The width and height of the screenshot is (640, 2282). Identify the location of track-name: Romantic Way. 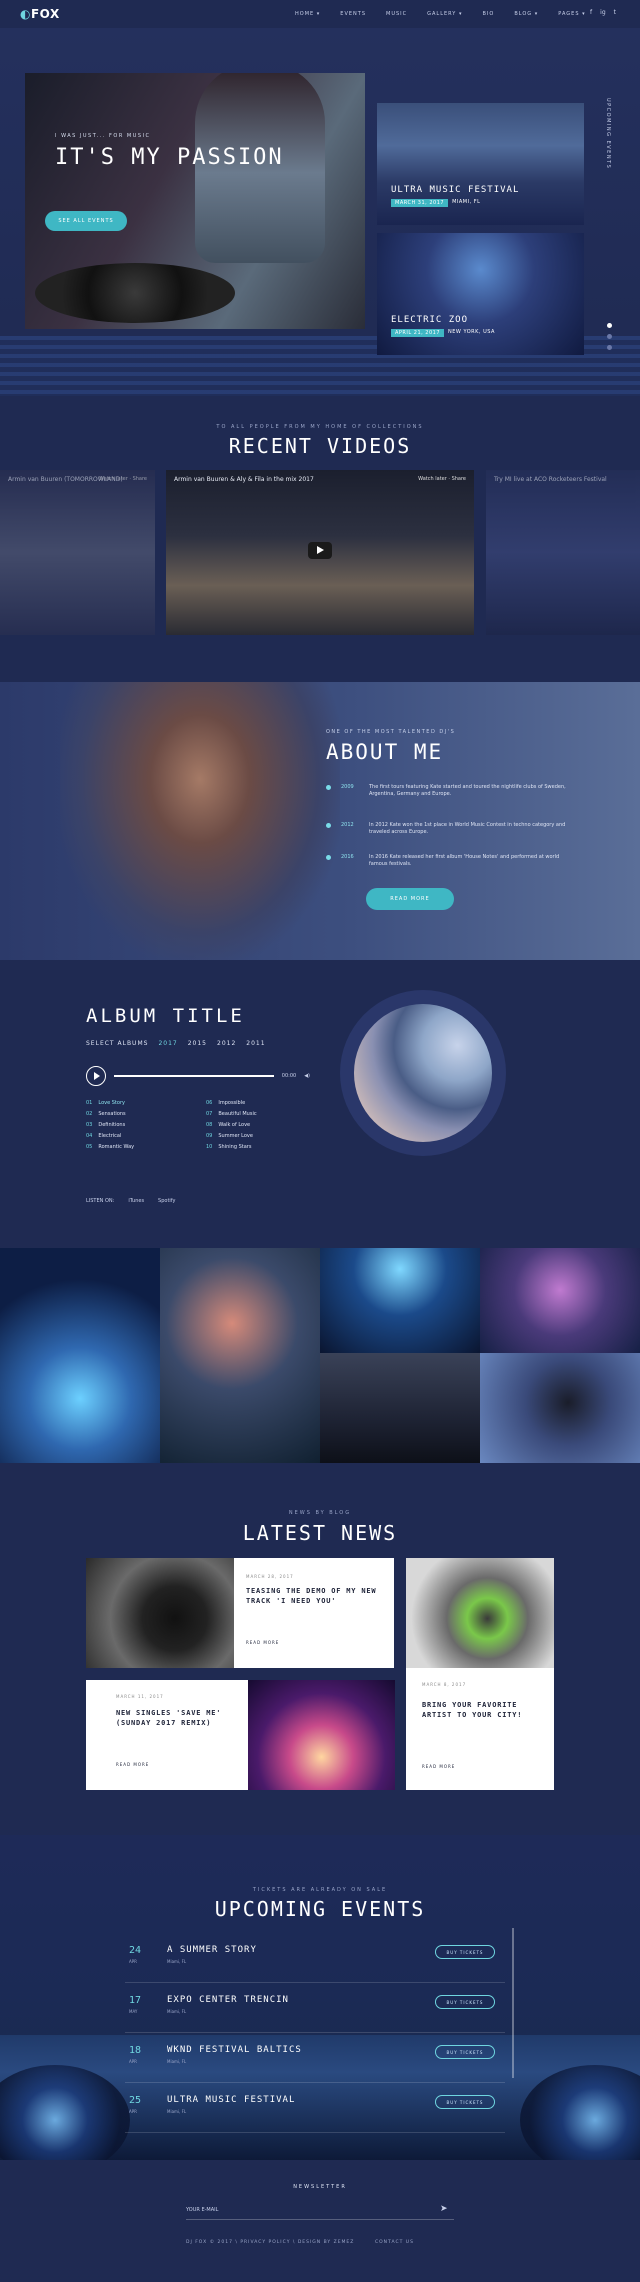
(116, 1147).